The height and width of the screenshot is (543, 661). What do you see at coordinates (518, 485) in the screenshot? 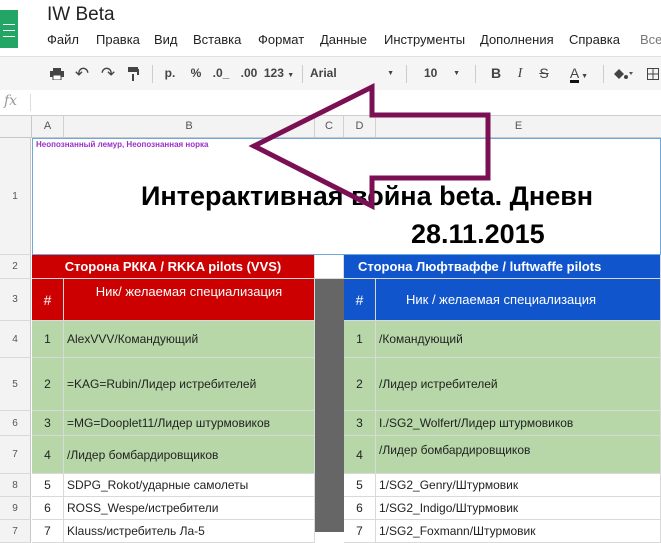
I see `blue-nick-cell: 1/SG2_Genry/Штурмовик` at bounding box center [518, 485].